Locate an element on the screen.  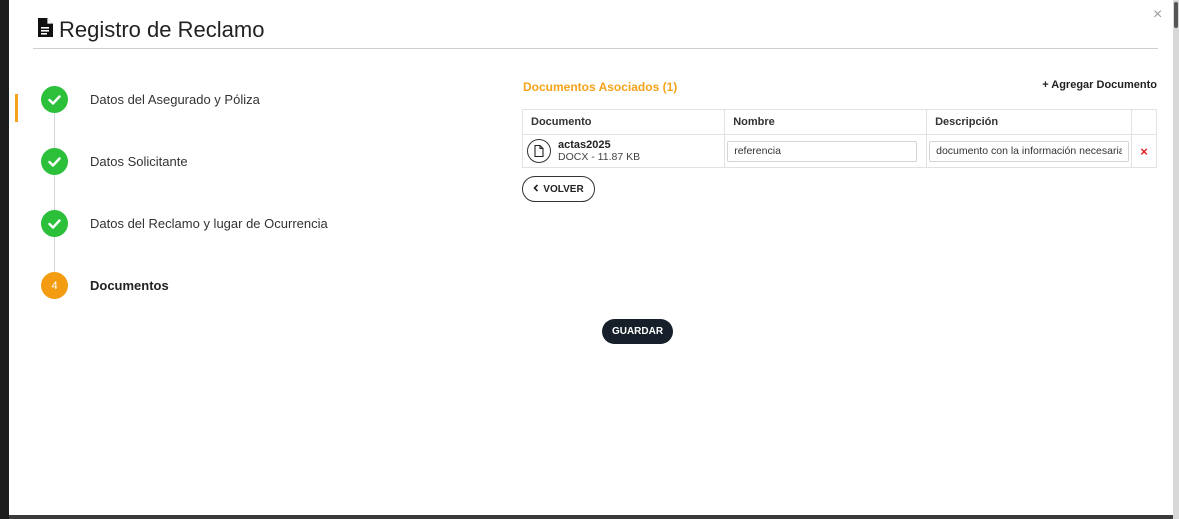
table-header-row: Documento Nombre Descripción is located at coordinates (839, 122).